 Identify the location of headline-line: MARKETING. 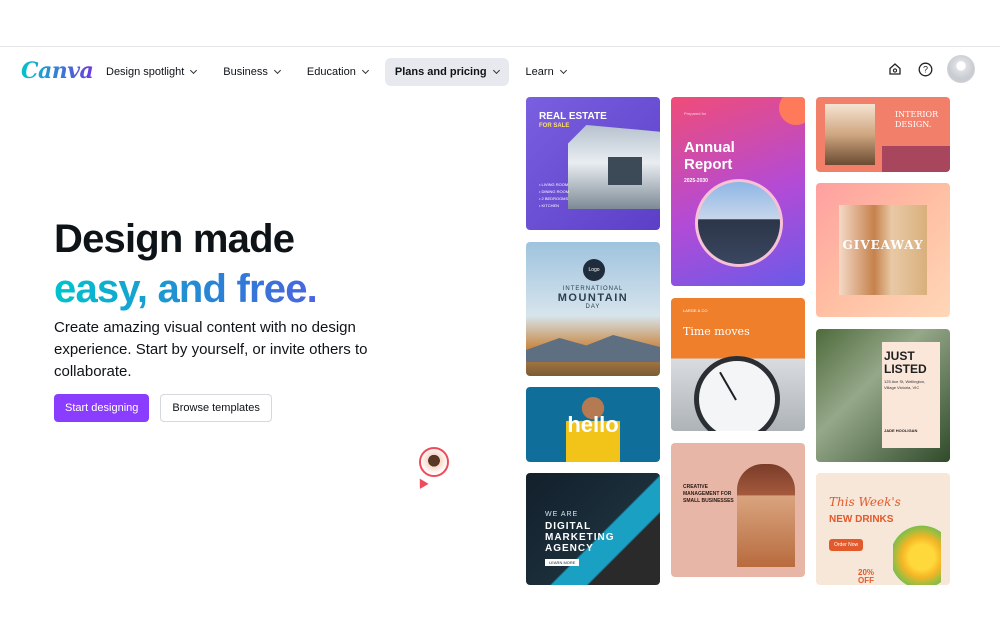
(580, 537).